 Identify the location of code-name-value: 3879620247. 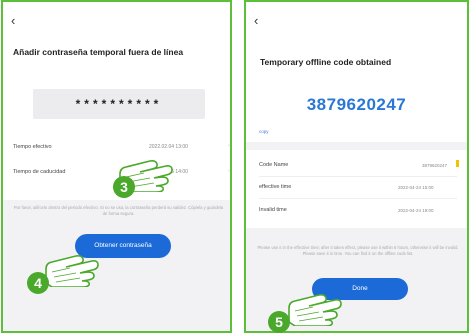
(434, 165).